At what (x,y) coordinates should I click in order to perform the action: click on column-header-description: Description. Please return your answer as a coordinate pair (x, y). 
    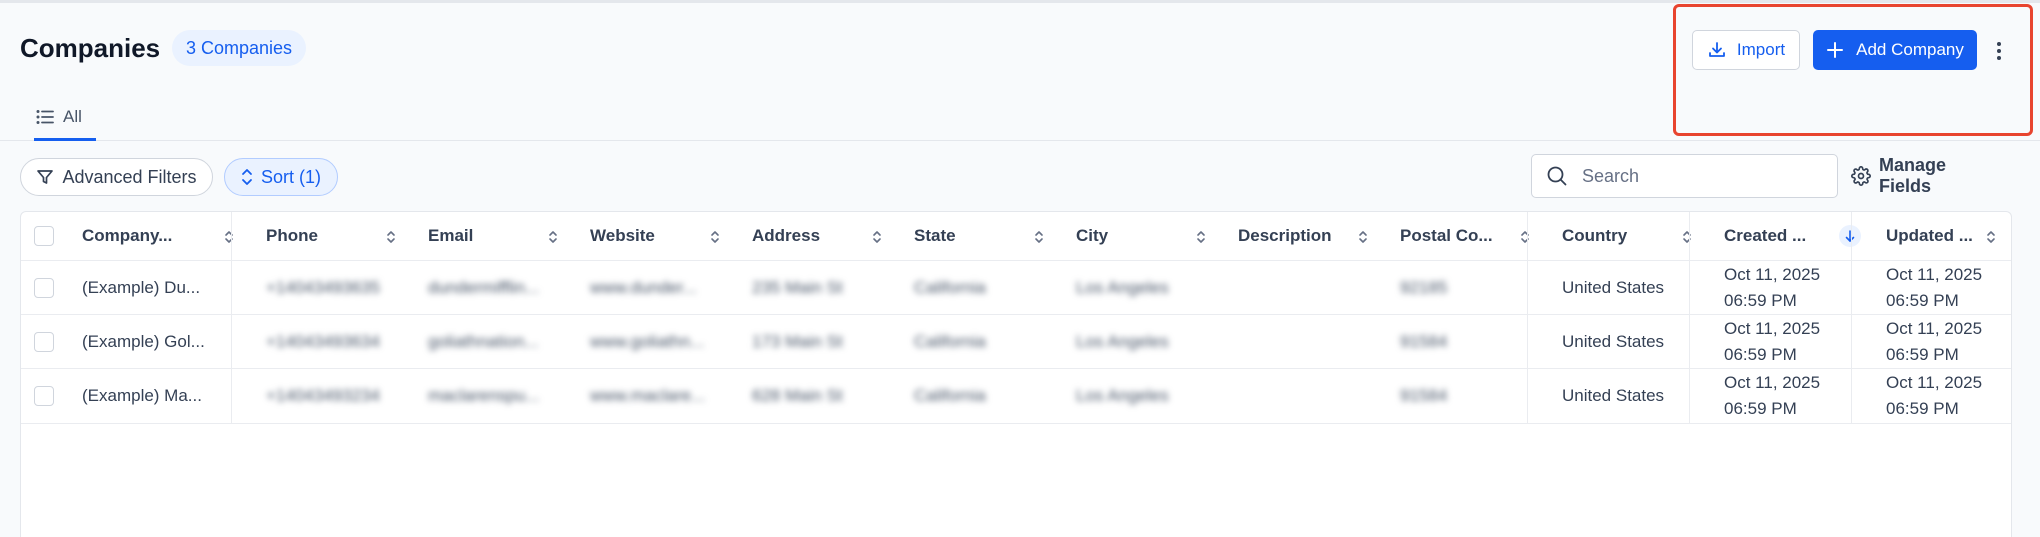
    Looking at the image, I should click on (1304, 236).